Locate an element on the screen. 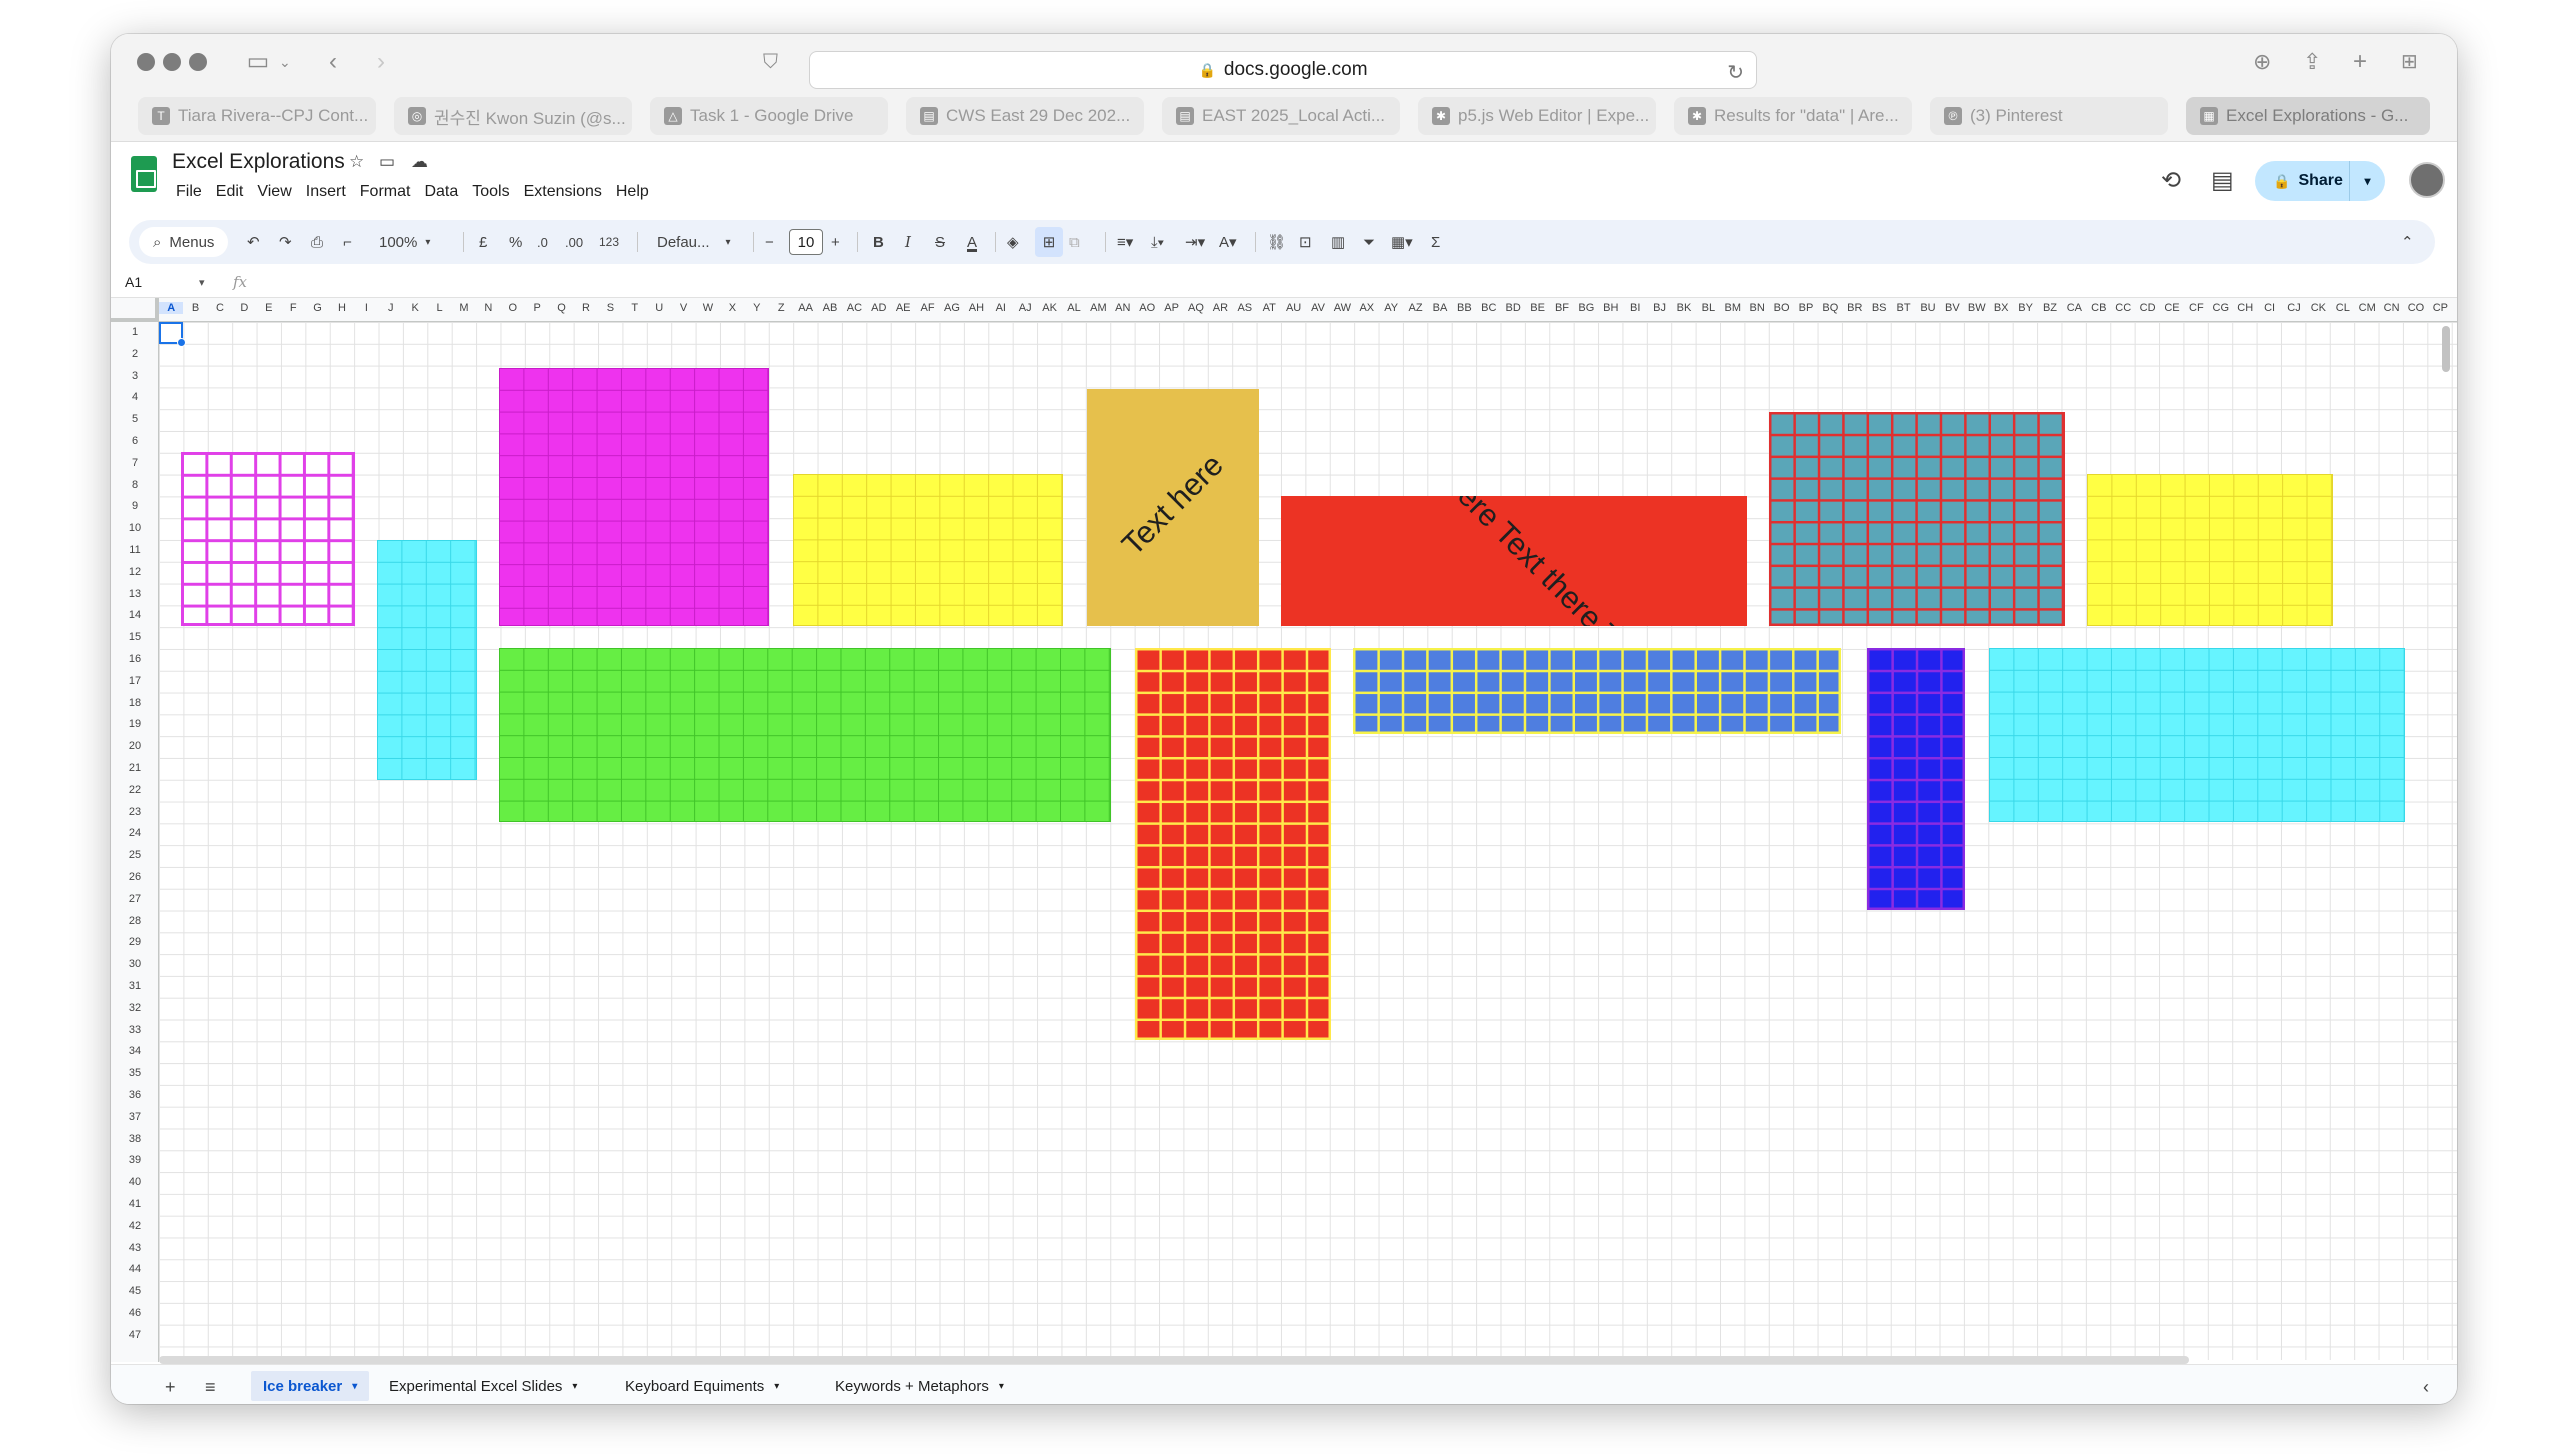 The width and height of the screenshot is (2560, 1456). column-header: X is located at coordinates (732, 308).